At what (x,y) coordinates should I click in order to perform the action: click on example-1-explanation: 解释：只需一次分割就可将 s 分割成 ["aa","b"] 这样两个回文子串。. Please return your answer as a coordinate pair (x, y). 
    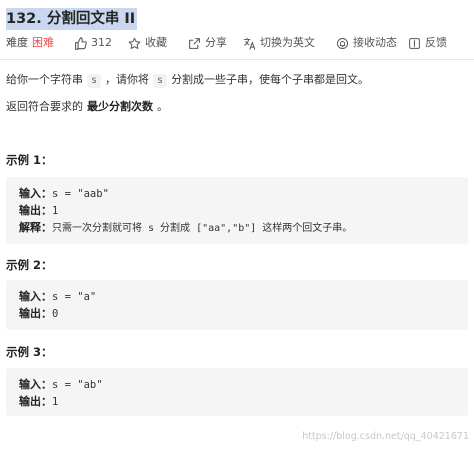
    Looking at the image, I should click on (243, 227).